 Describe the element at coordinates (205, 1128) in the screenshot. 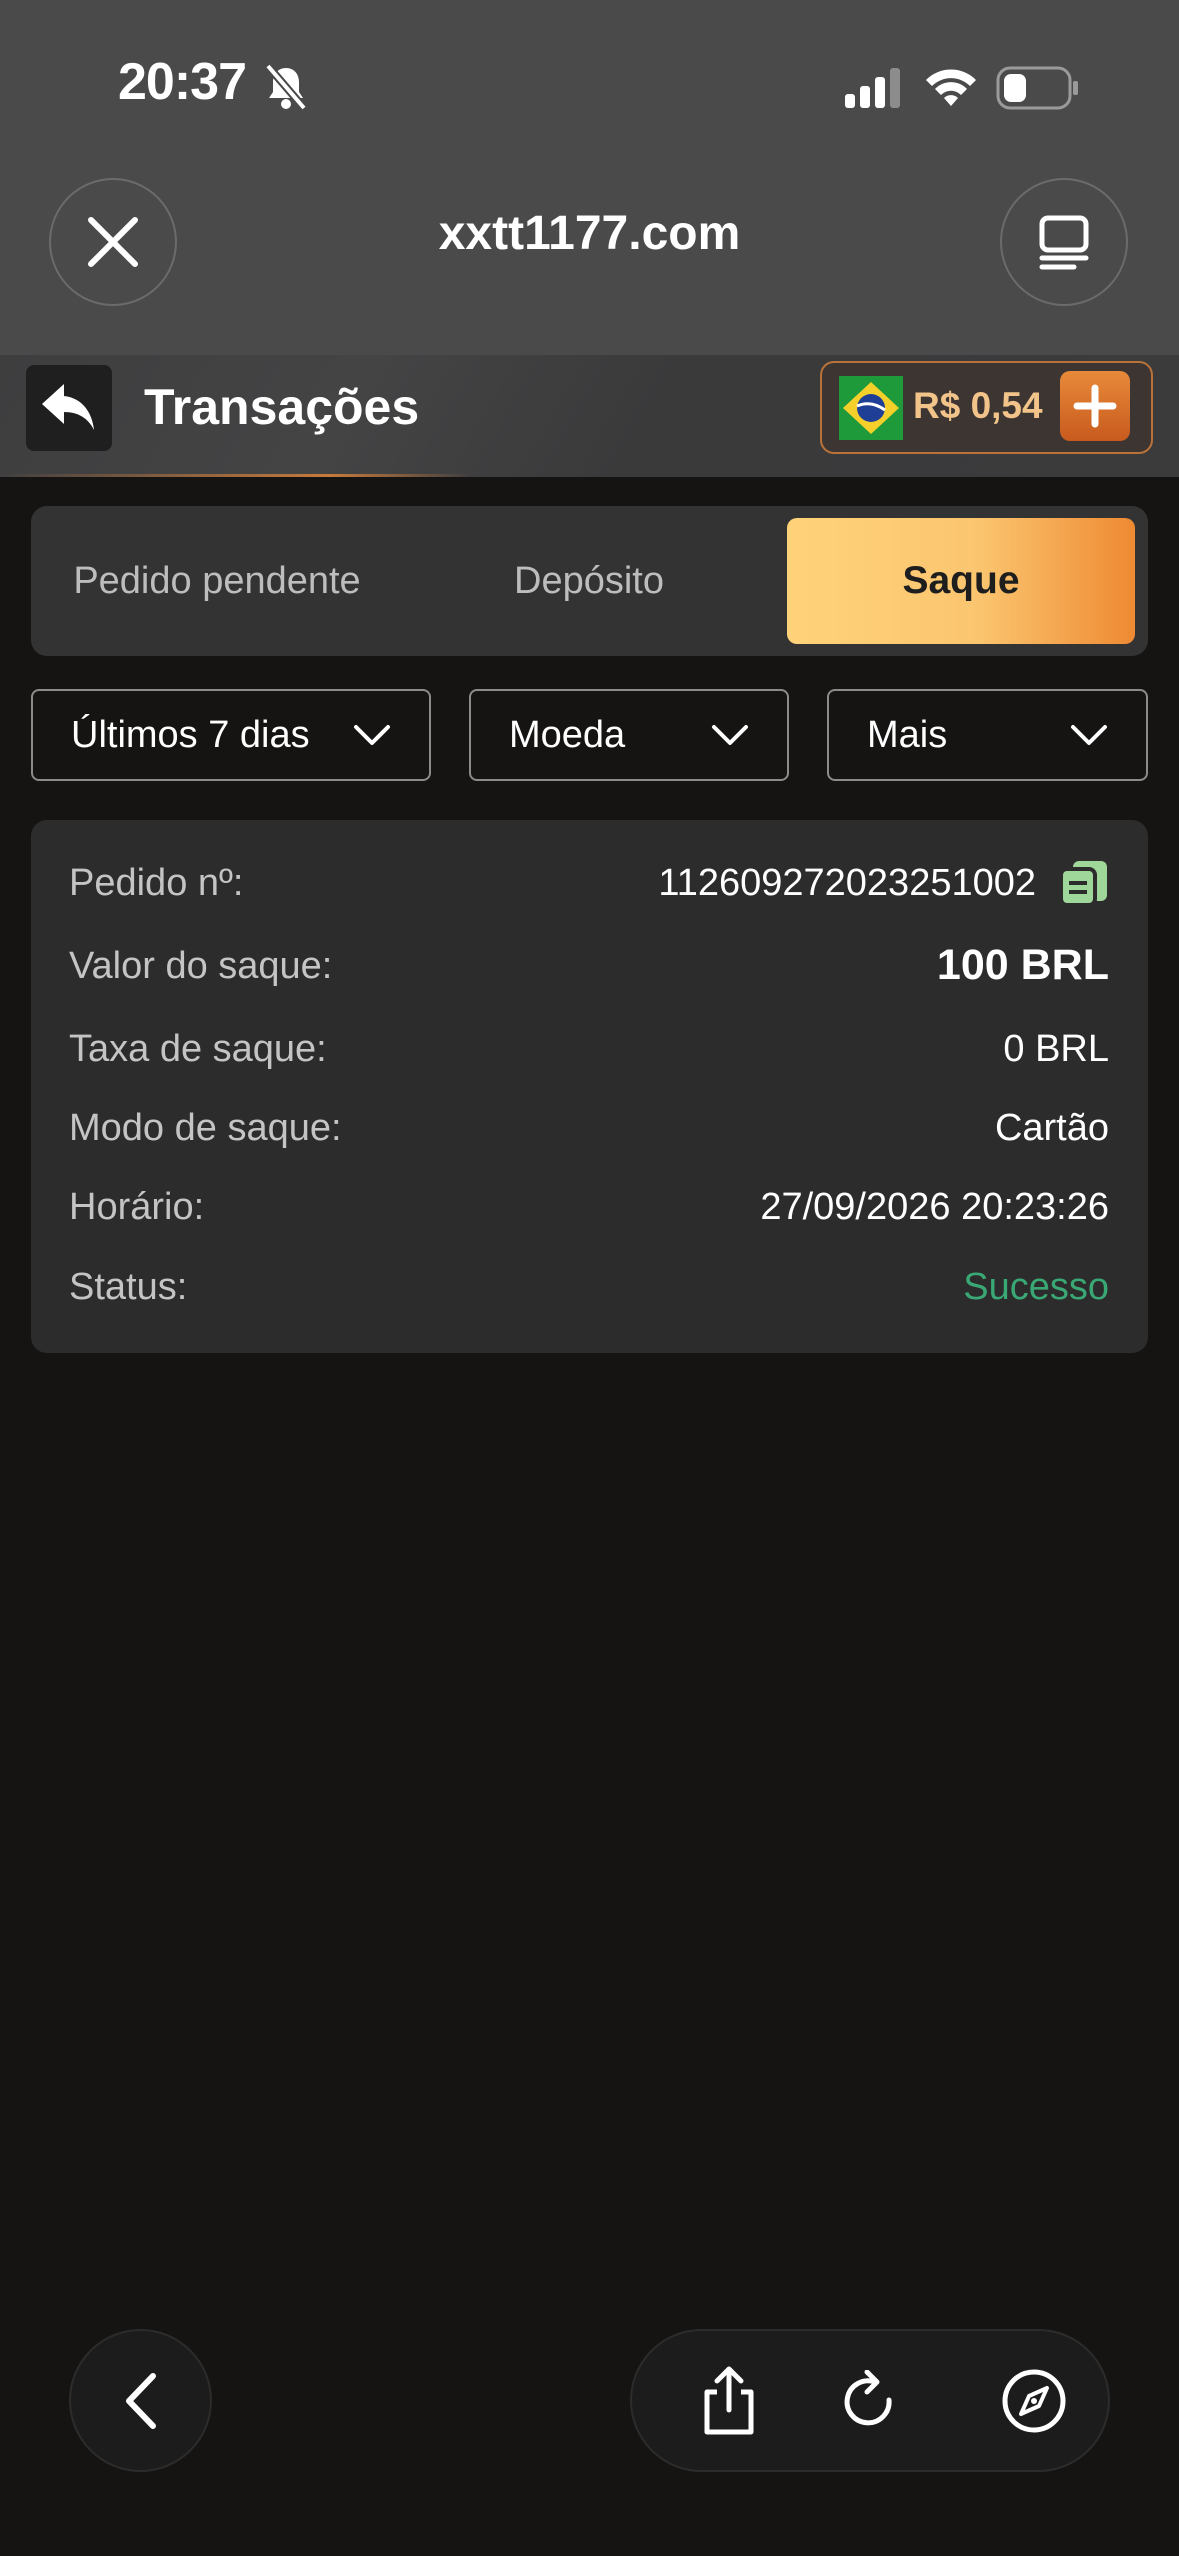

I see `mode-label: Modo de saque:` at that location.